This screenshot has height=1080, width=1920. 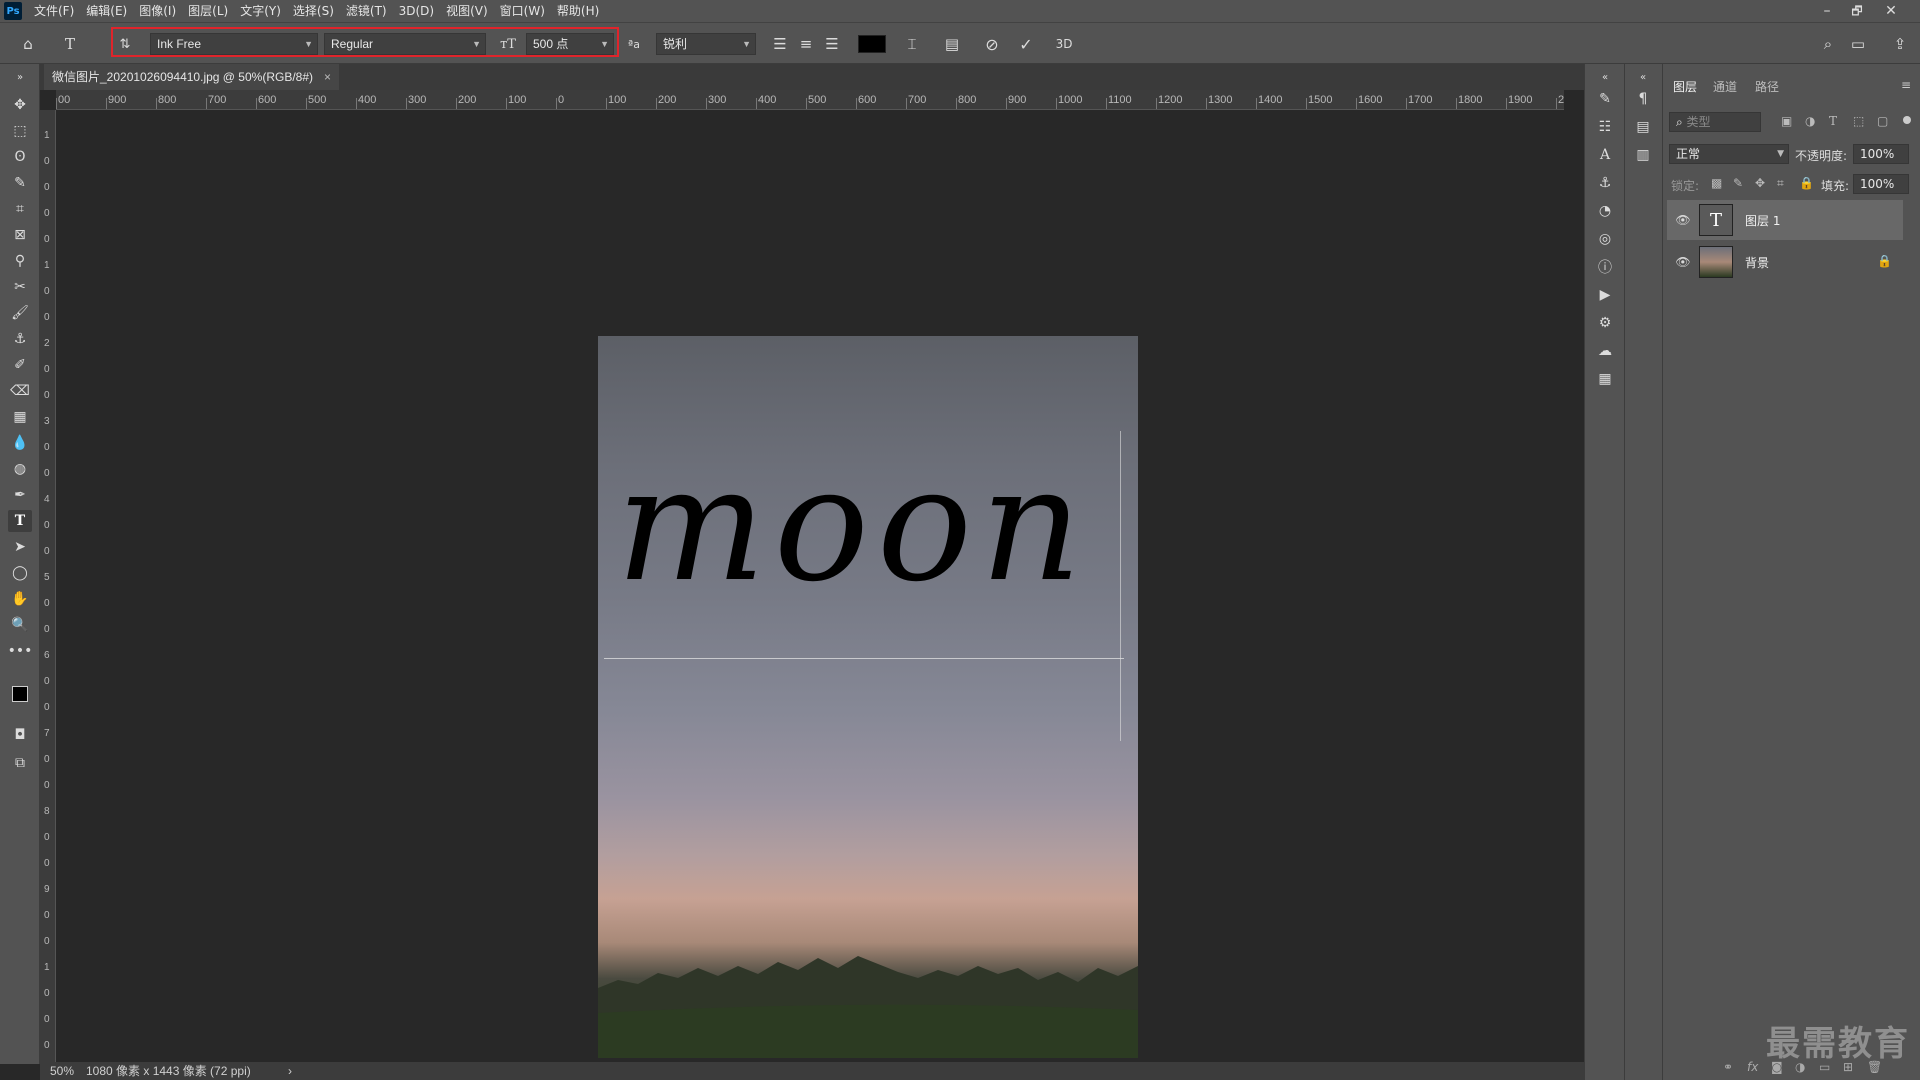 I want to click on filter-toggle-icon, so click(x=1907, y=120).